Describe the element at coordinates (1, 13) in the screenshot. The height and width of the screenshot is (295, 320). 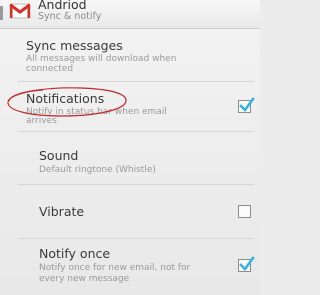
I see `up-chevron-icon` at that location.